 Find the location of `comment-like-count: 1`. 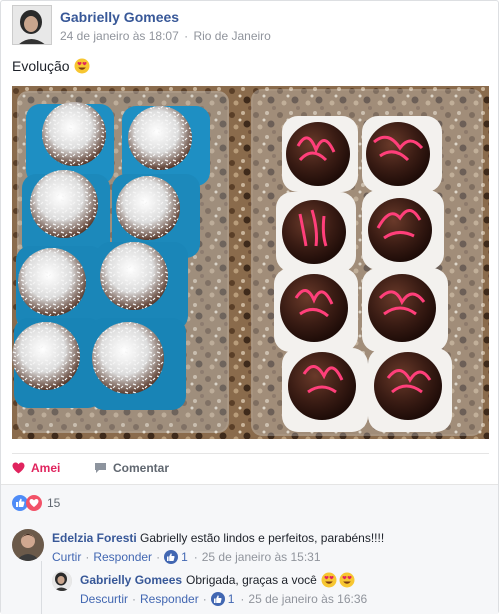

comment-like-count: 1 is located at coordinates (184, 557).